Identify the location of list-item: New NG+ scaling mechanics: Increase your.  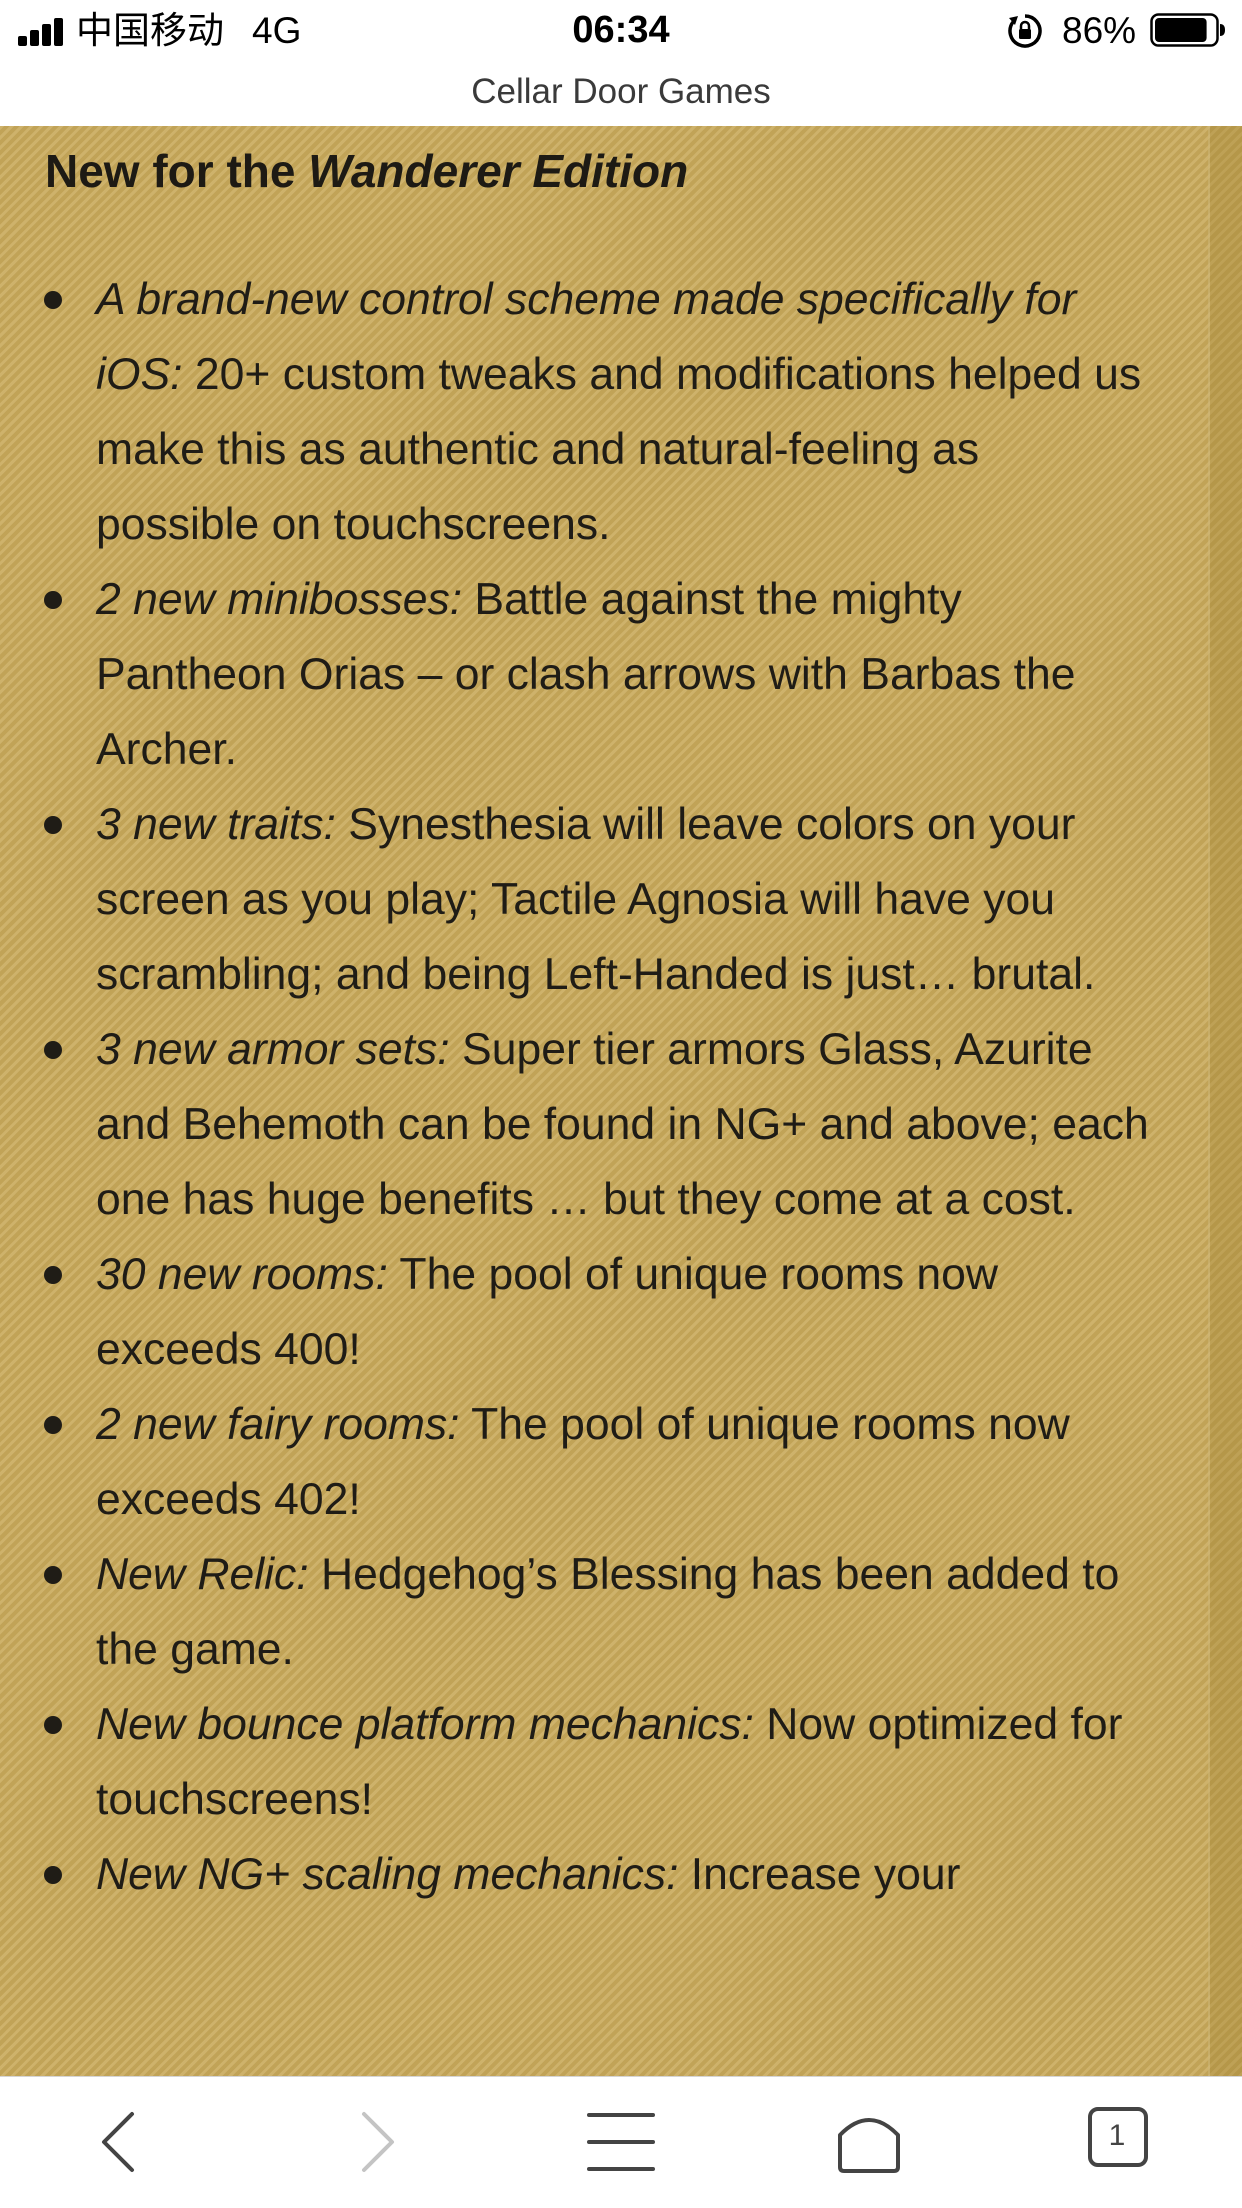
(580, 1874).